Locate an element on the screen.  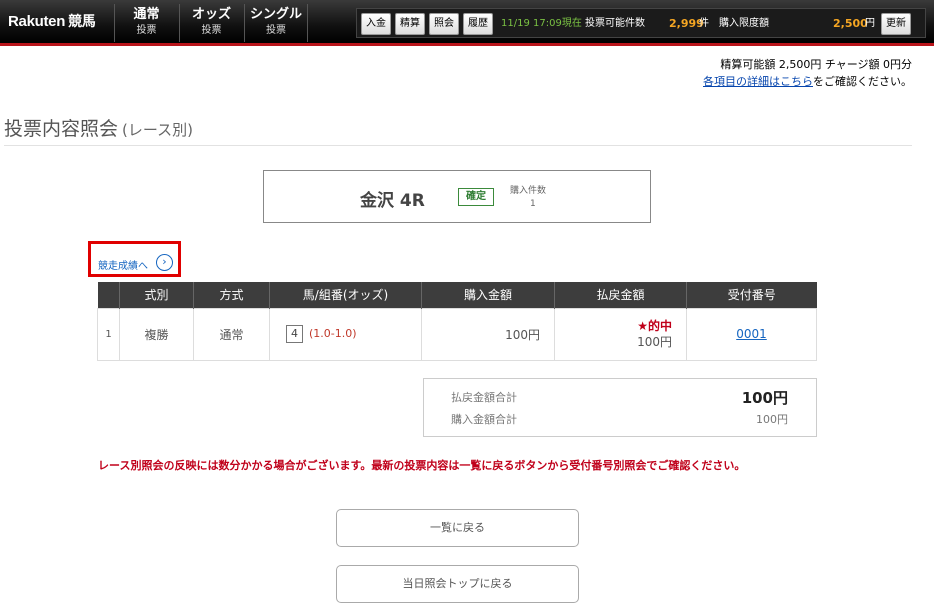
rakuten-keiba-logo: Rakuten 競馬 is located at coordinates (52, 21).